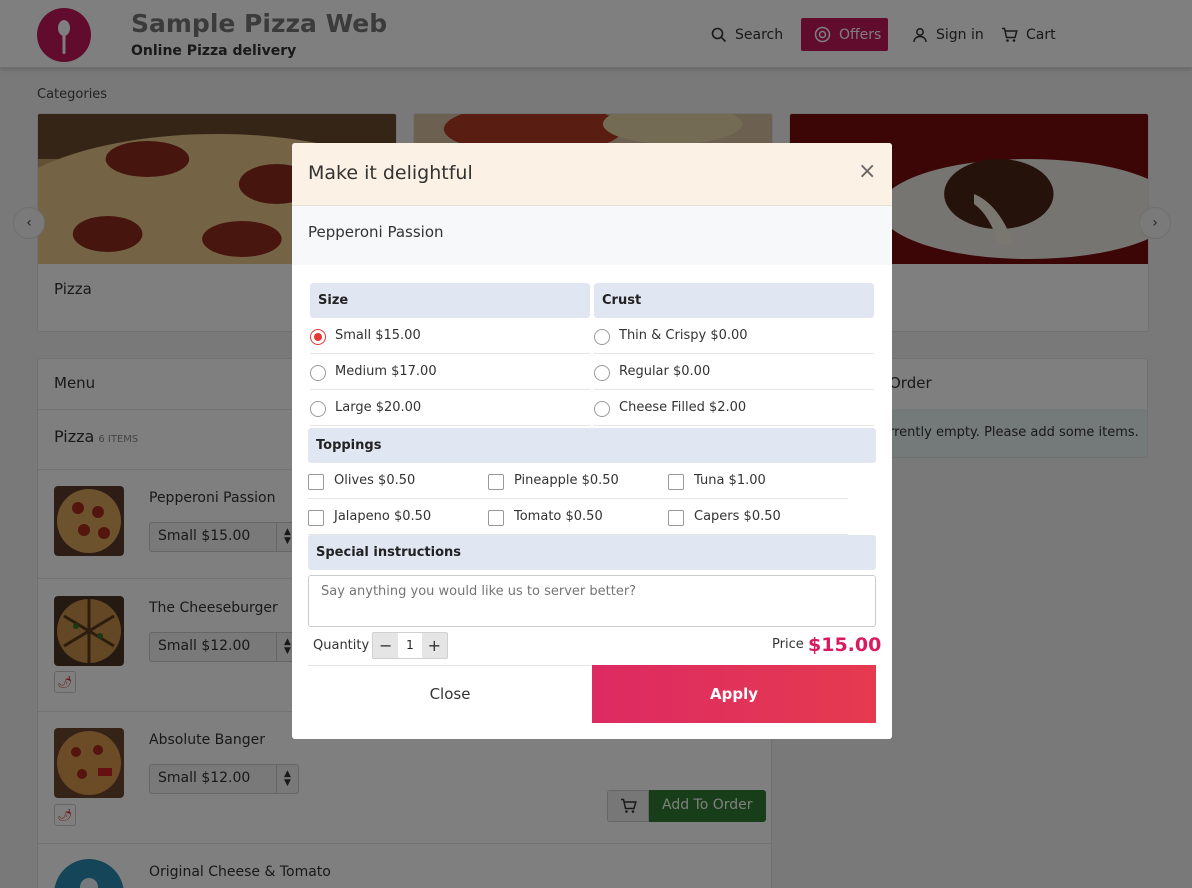 This screenshot has width=1192, height=888. What do you see at coordinates (450, 408) in the screenshot?
I see `size-option-large: Large $20.00` at bounding box center [450, 408].